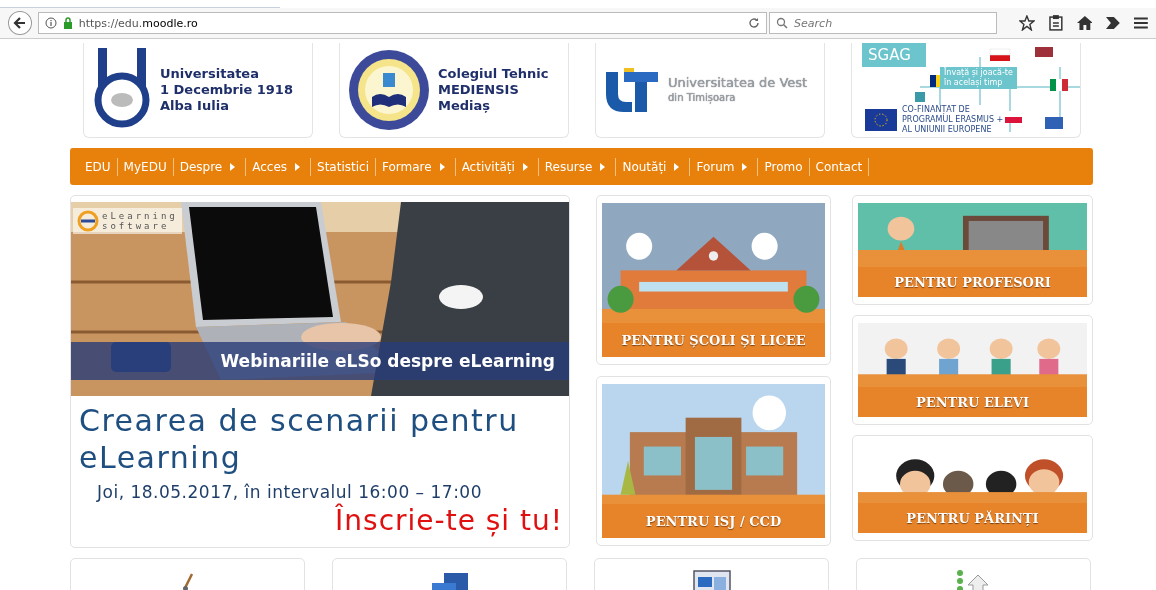 This screenshot has width=1156, height=590. What do you see at coordinates (702, 98) in the screenshot?
I see `university-name-line: din Timișoara` at bounding box center [702, 98].